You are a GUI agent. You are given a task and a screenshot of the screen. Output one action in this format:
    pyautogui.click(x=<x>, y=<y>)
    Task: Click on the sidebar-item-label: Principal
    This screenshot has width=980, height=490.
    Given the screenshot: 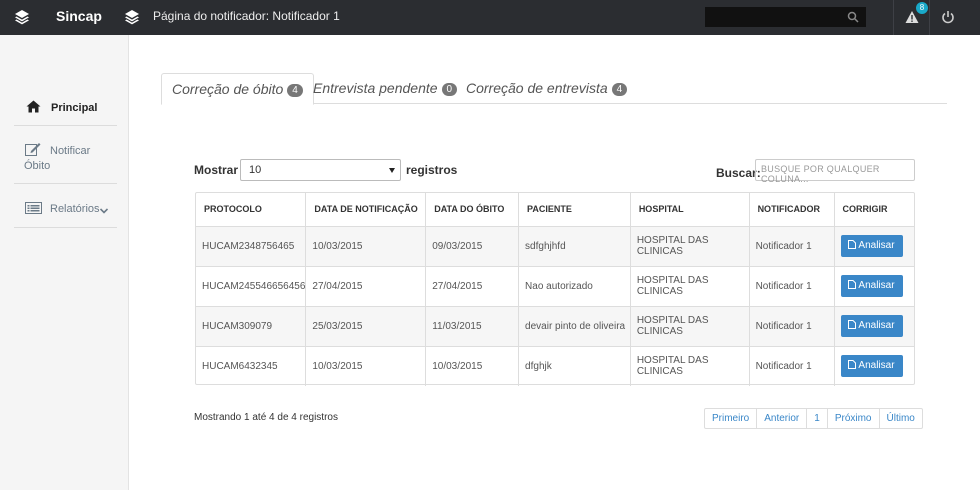 What is the action you would take?
    pyautogui.click(x=74, y=108)
    